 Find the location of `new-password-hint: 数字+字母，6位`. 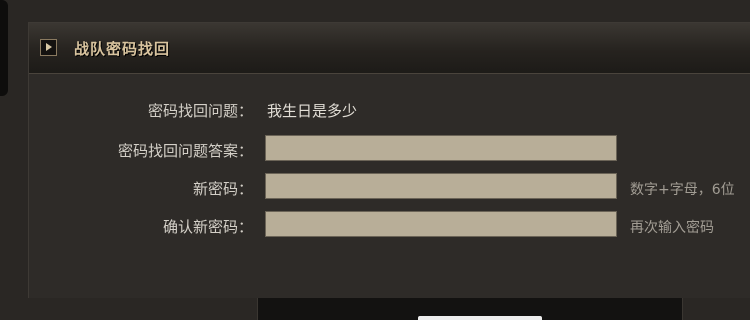

new-password-hint: 数字+字母，6位 is located at coordinates (682, 190).